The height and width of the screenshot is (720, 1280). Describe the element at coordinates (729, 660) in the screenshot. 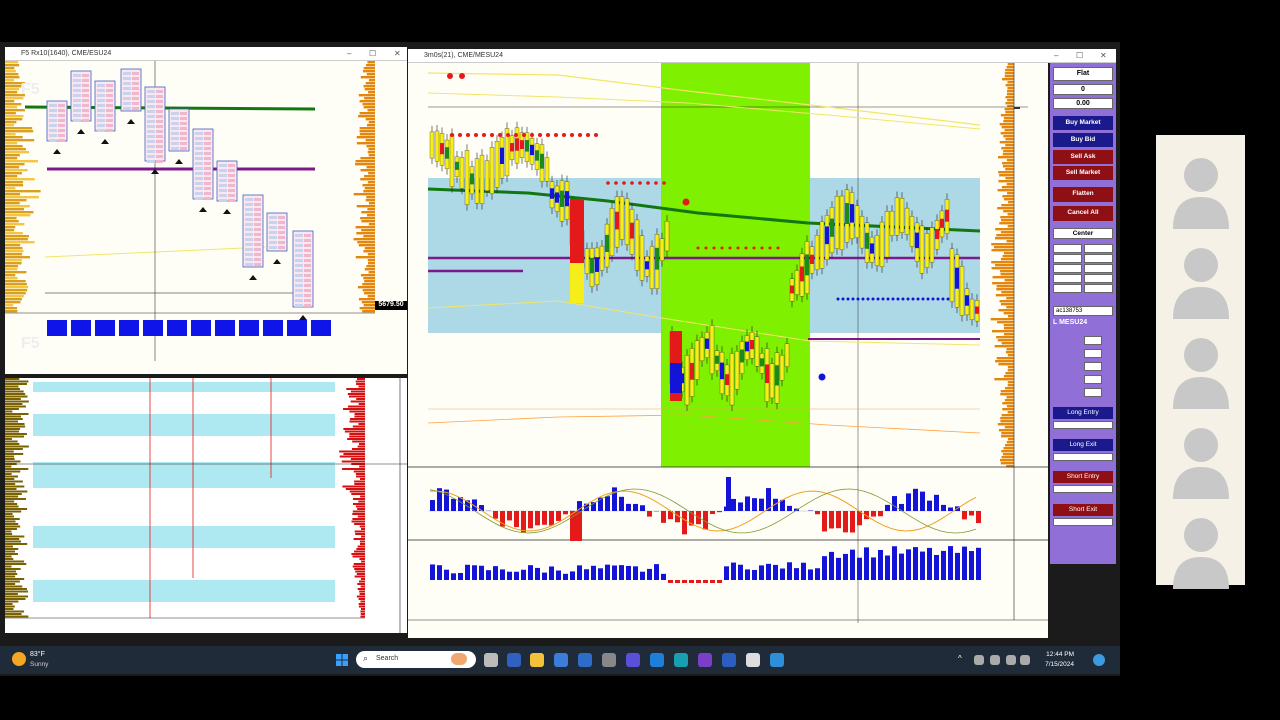

I see `app2-icon` at that location.